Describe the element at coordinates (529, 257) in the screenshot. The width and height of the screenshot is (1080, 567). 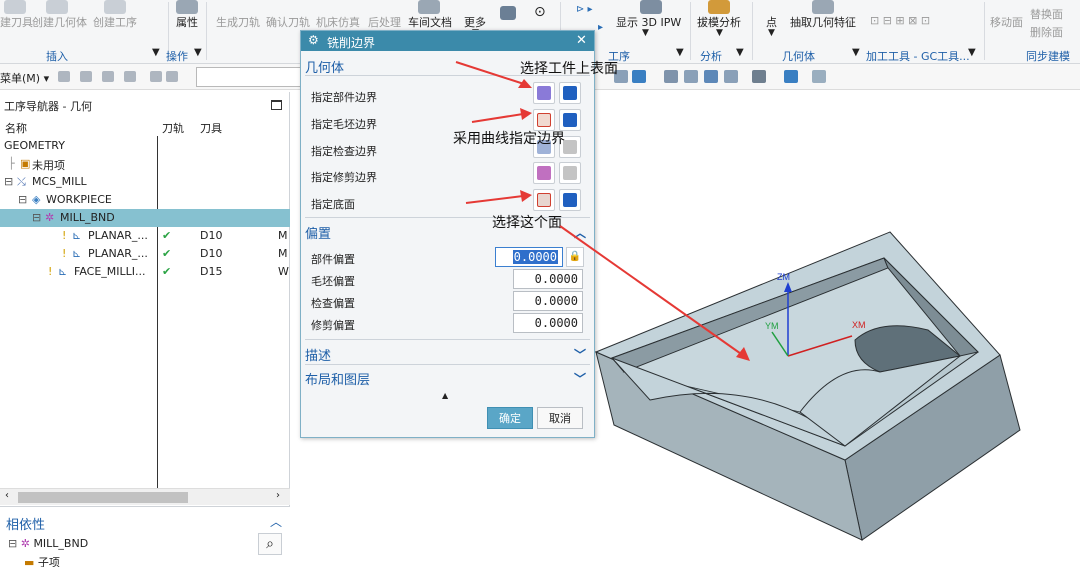
I see `part-offset-input: 0.0000` at that location.